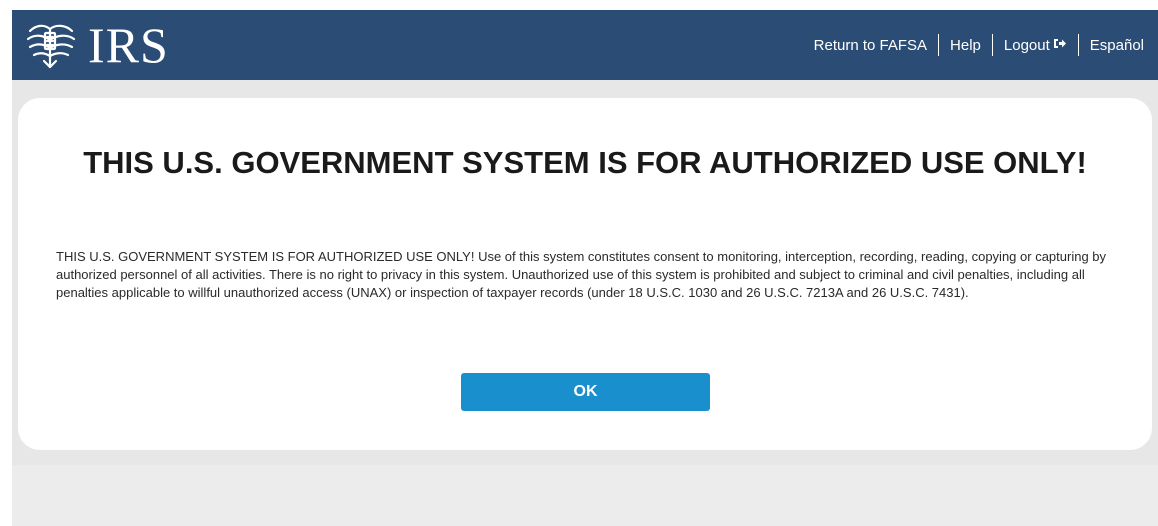 This screenshot has height=526, width=1158. Describe the element at coordinates (51, 45) in the screenshot. I see `irs-eagle-icon` at that location.